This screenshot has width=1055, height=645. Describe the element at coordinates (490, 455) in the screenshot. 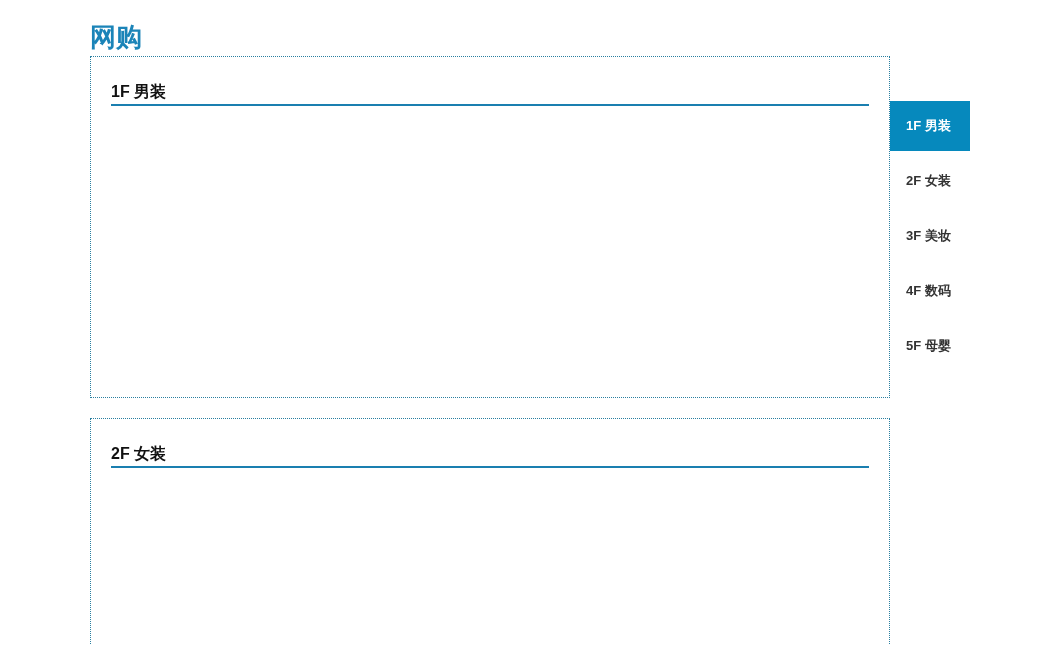

I see `section-heading: 2F 女装` at that location.